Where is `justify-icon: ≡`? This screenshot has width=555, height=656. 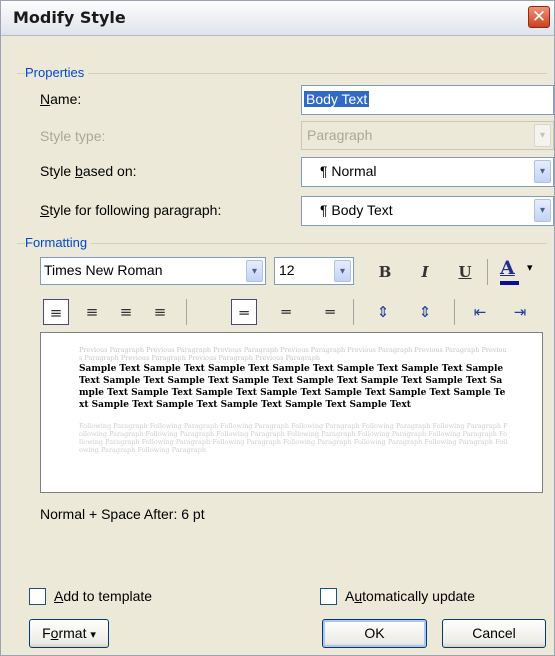 justify-icon: ≡ is located at coordinates (160, 312).